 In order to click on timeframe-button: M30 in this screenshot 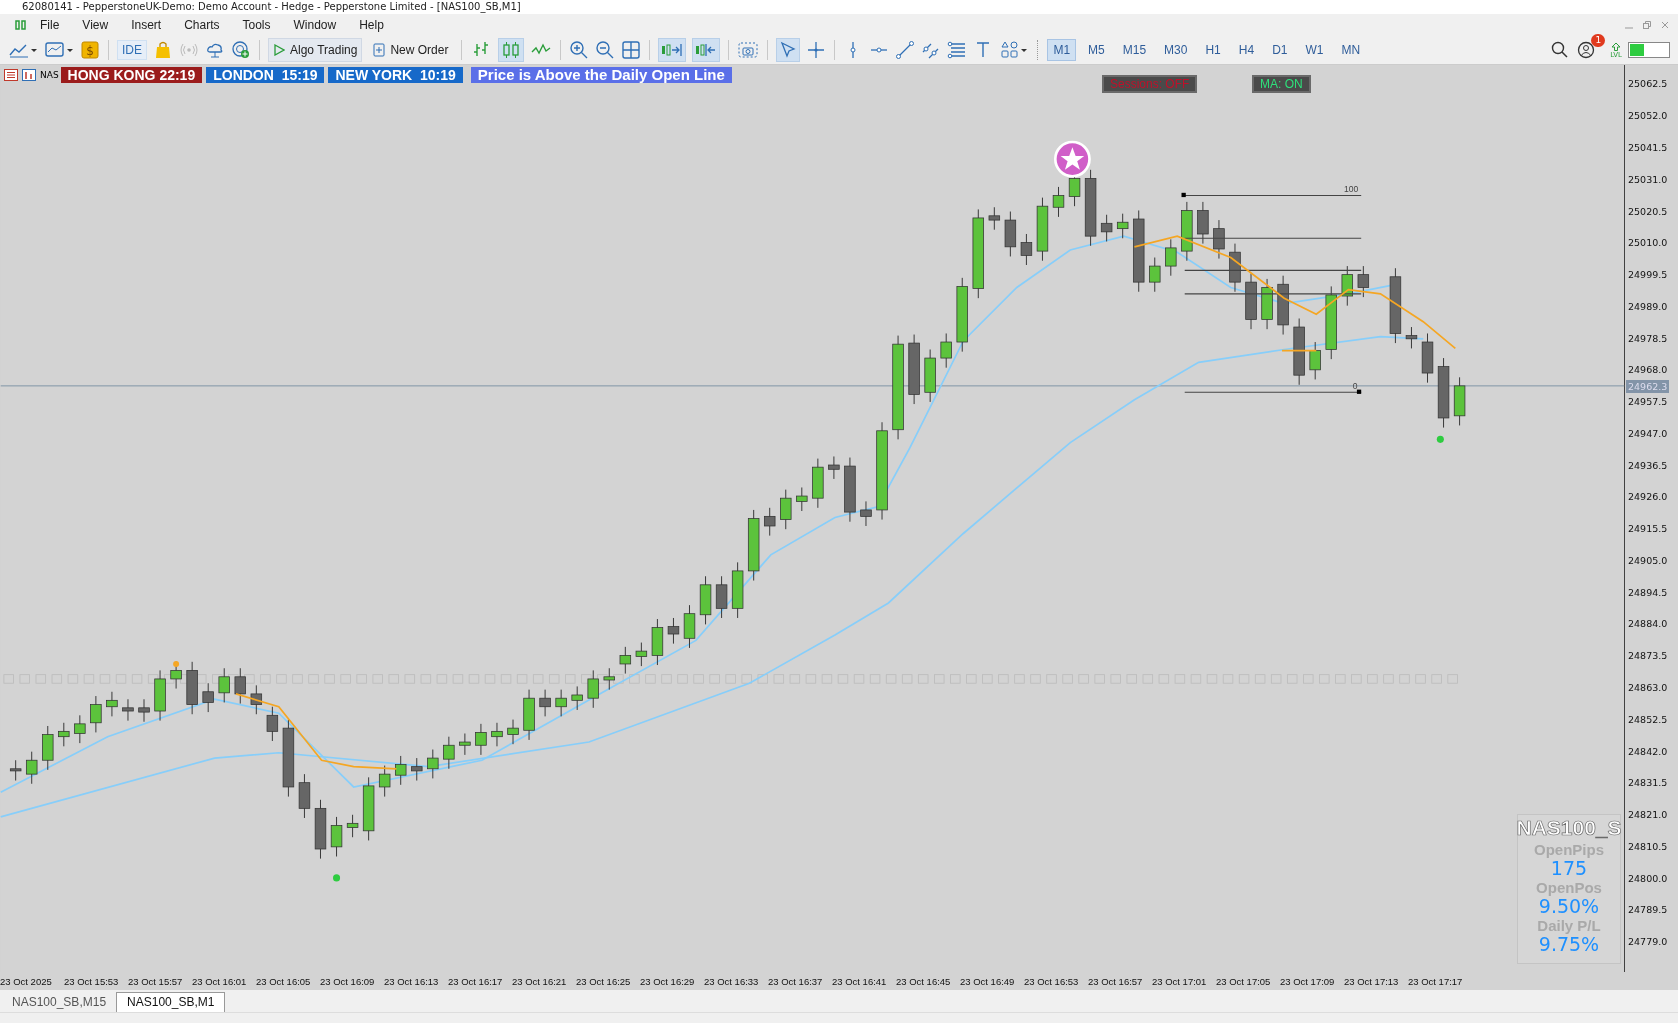, I will do `click(1176, 50)`.